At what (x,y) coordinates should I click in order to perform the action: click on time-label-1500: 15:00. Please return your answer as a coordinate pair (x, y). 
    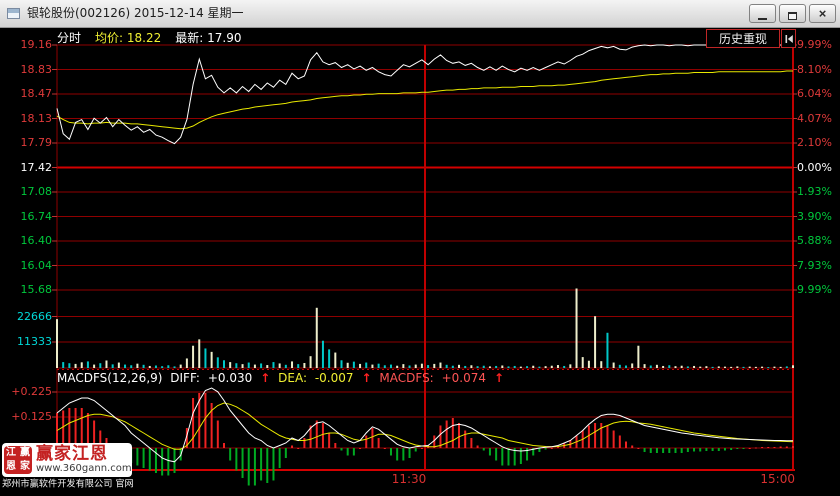
    Looking at the image, I should click on (777, 479).